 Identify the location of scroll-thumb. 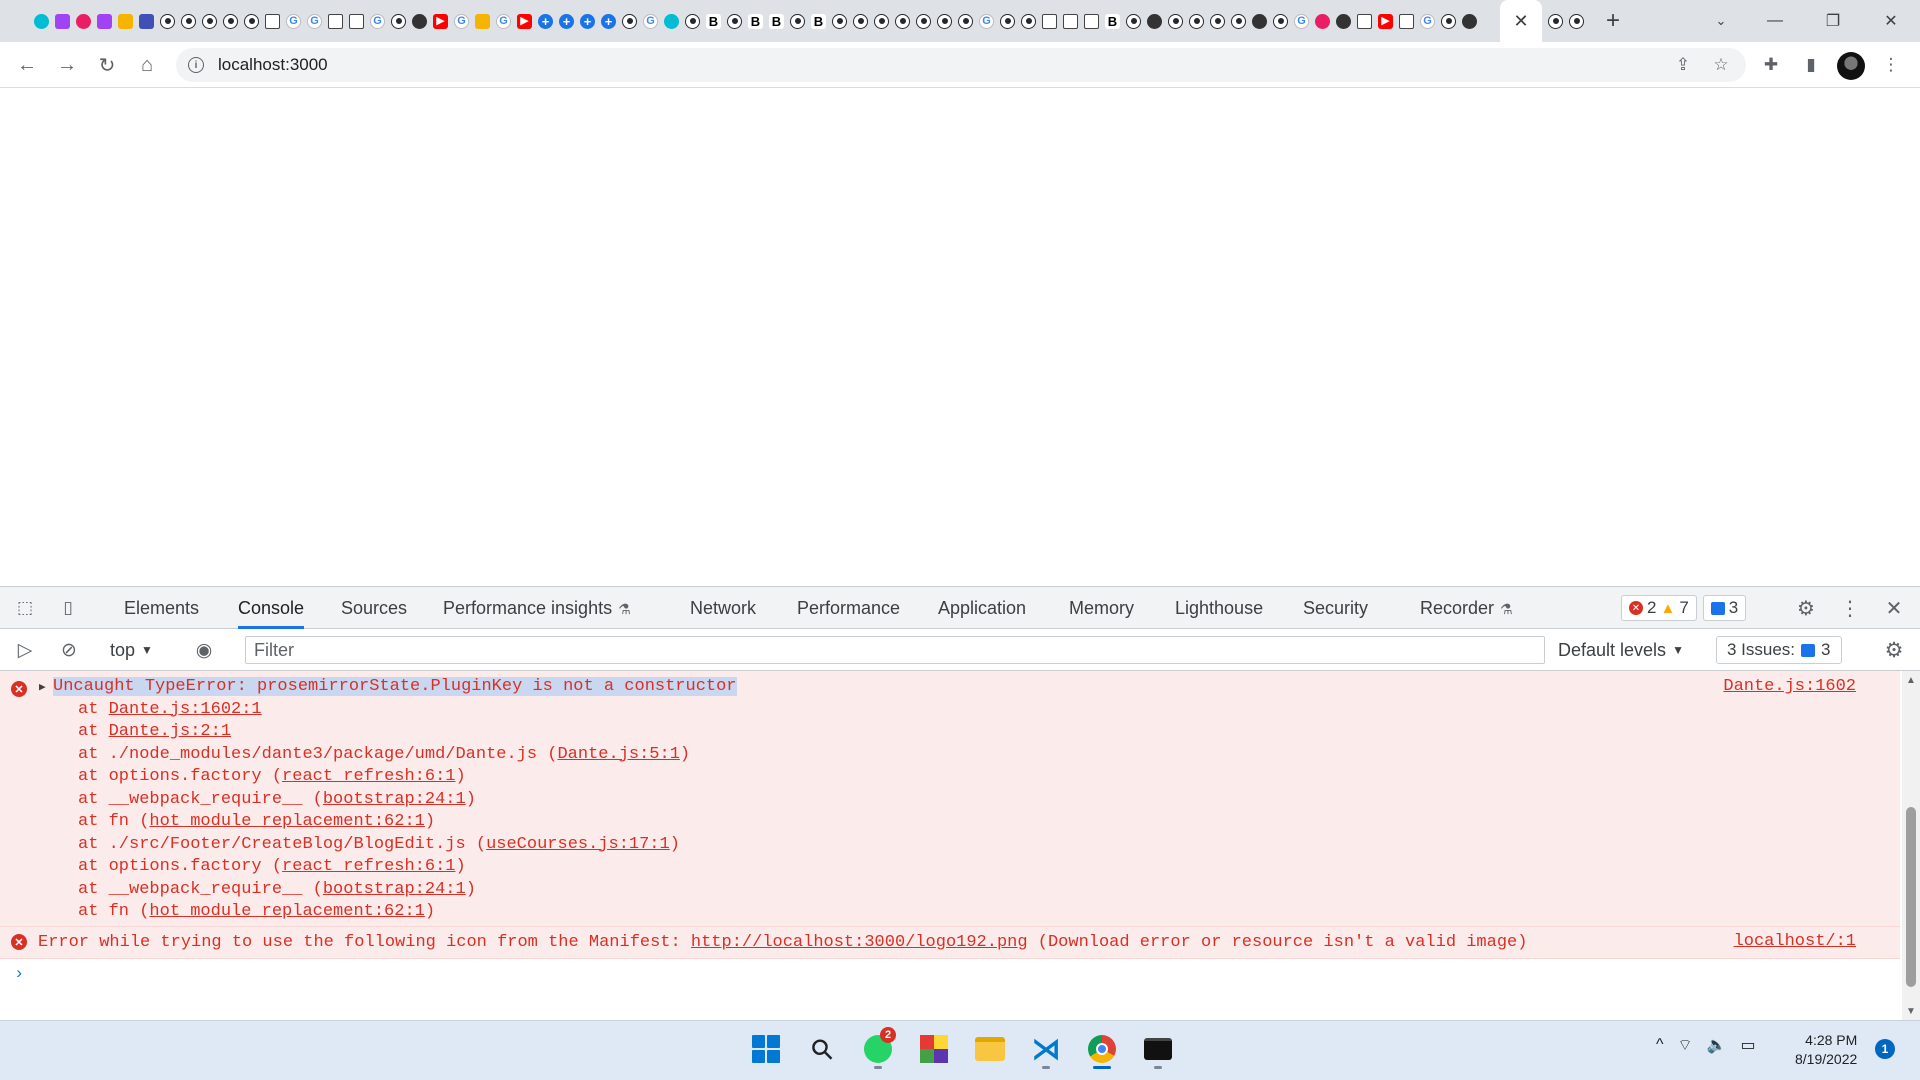
(1911, 897).